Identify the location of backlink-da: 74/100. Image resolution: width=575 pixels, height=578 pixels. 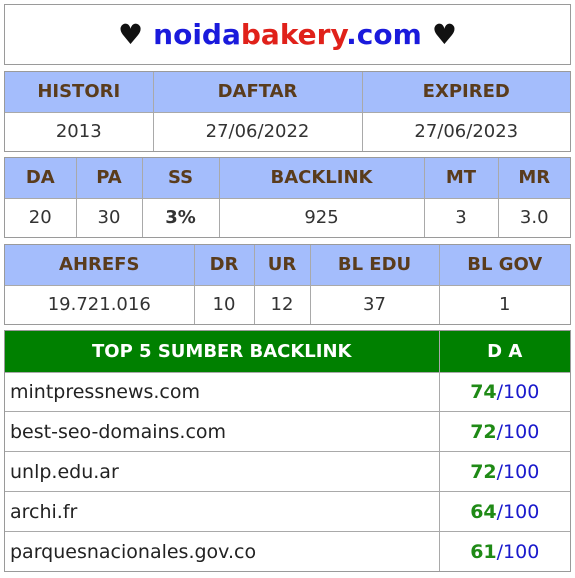
(504, 392).